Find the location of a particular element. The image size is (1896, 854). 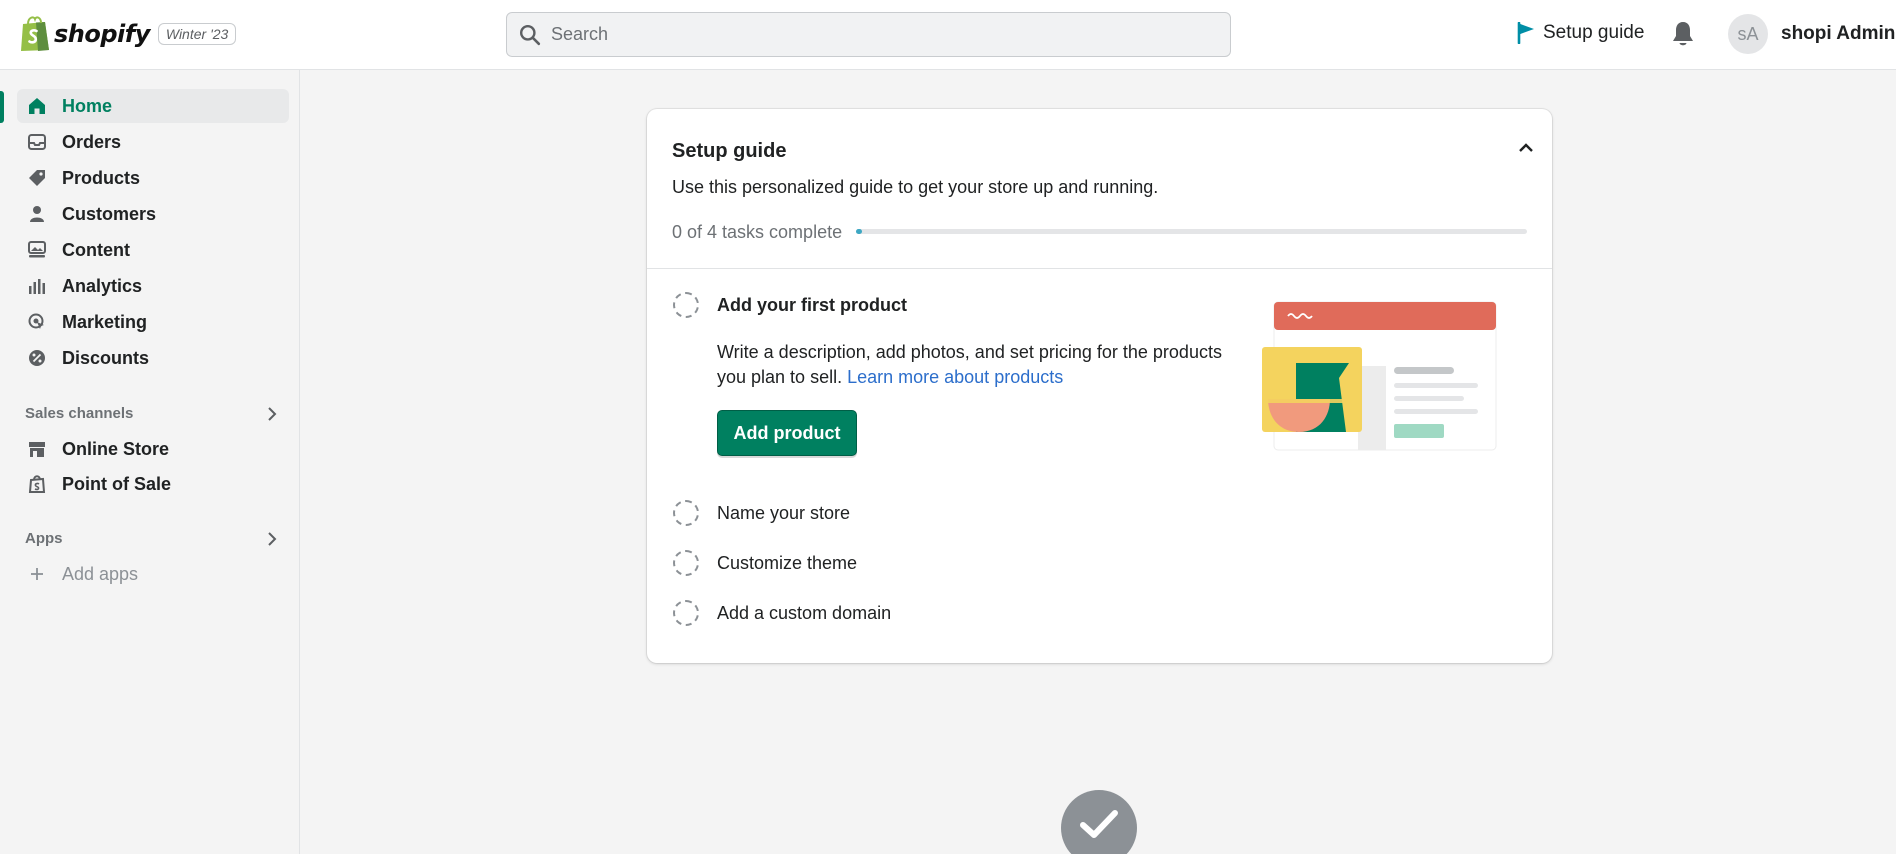

sidebar-item-label: Content is located at coordinates (96, 249).